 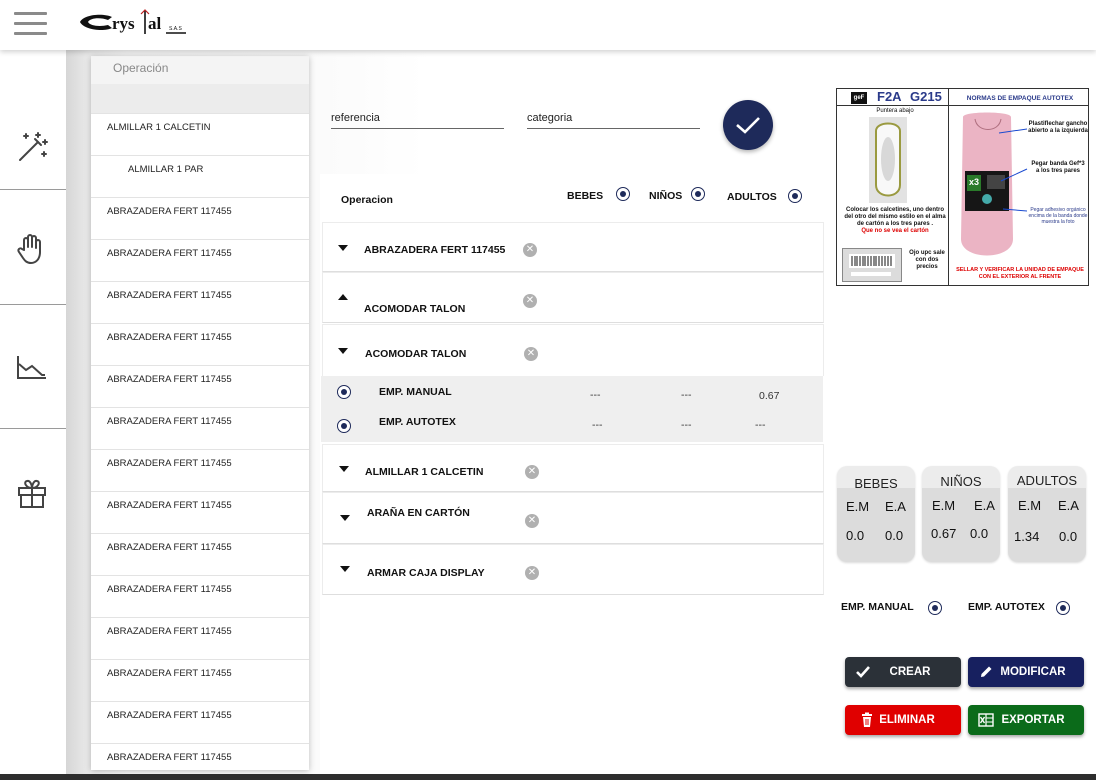 I want to click on check-icon, so click(x=748, y=125).